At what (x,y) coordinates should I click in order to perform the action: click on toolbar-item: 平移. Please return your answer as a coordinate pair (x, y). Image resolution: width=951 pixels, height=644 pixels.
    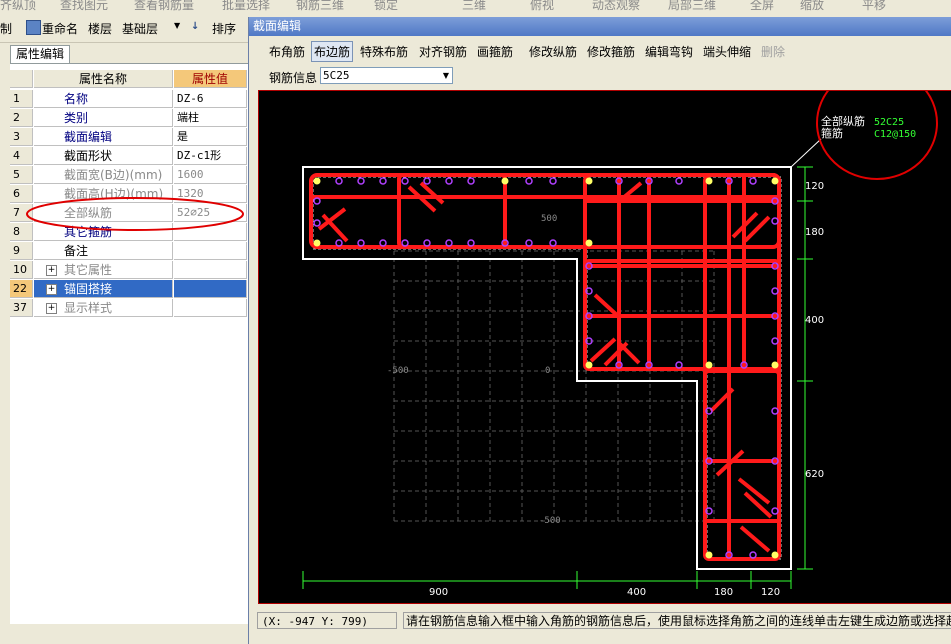
    Looking at the image, I should click on (874, 6).